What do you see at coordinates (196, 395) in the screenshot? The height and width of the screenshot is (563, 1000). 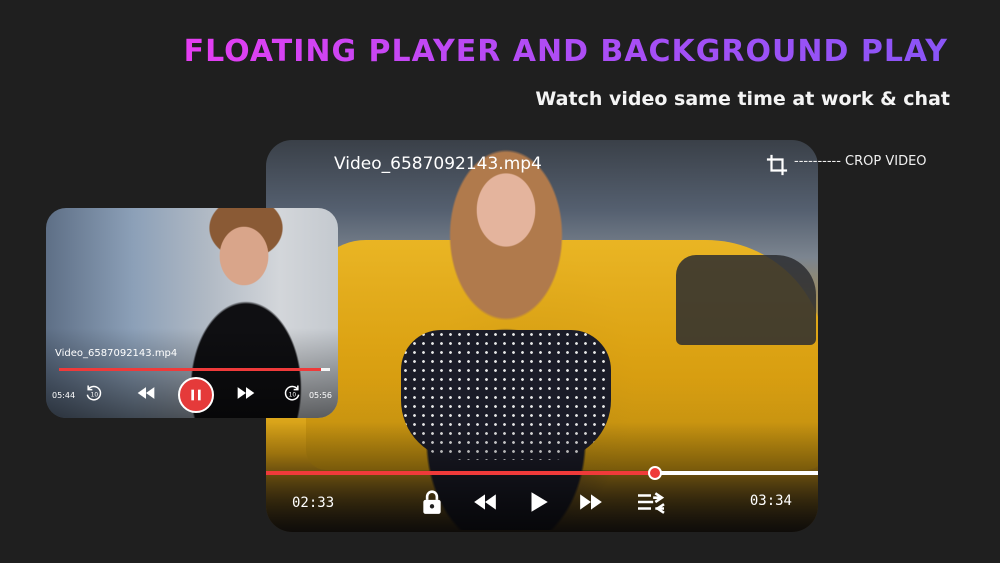 I see `pause-button` at bounding box center [196, 395].